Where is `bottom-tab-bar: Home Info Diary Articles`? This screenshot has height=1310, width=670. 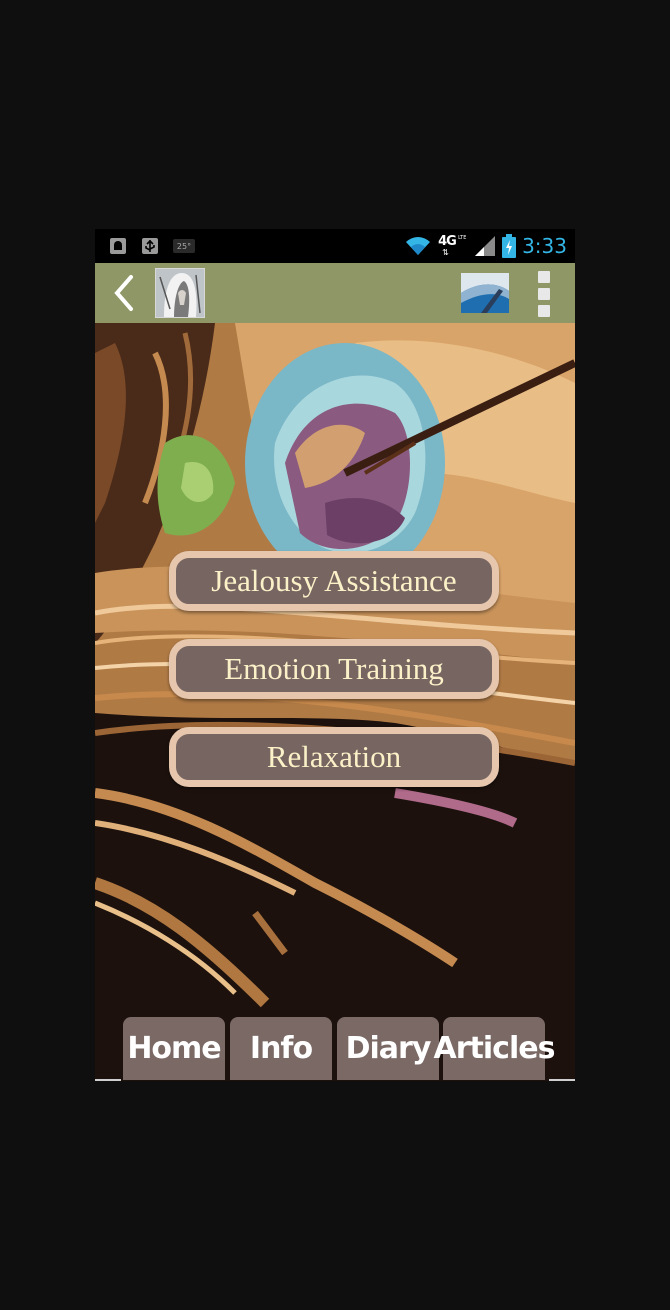
bottom-tab-bar: Home Info Diary Articles is located at coordinates (335, 1049).